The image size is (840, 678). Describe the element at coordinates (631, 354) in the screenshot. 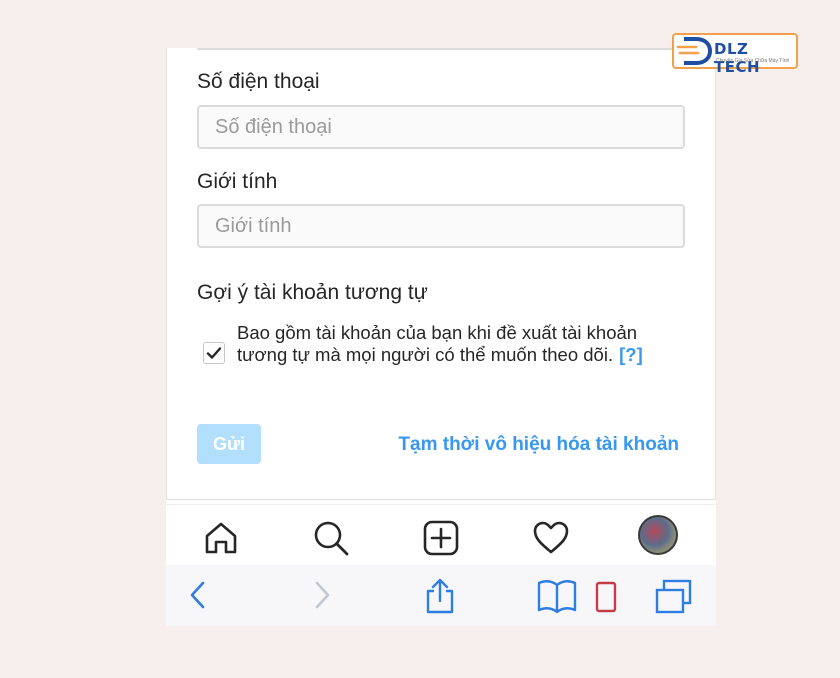

I see `help-link: [?]` at that location.